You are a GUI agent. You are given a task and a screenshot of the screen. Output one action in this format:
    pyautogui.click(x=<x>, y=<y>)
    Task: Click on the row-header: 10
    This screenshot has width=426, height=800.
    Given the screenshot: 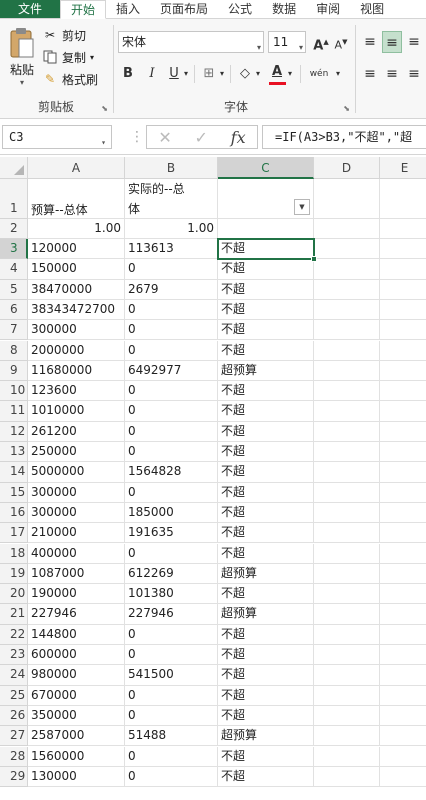 What is the action you would take?
    pyautogui.click(x=14, y=391)
    